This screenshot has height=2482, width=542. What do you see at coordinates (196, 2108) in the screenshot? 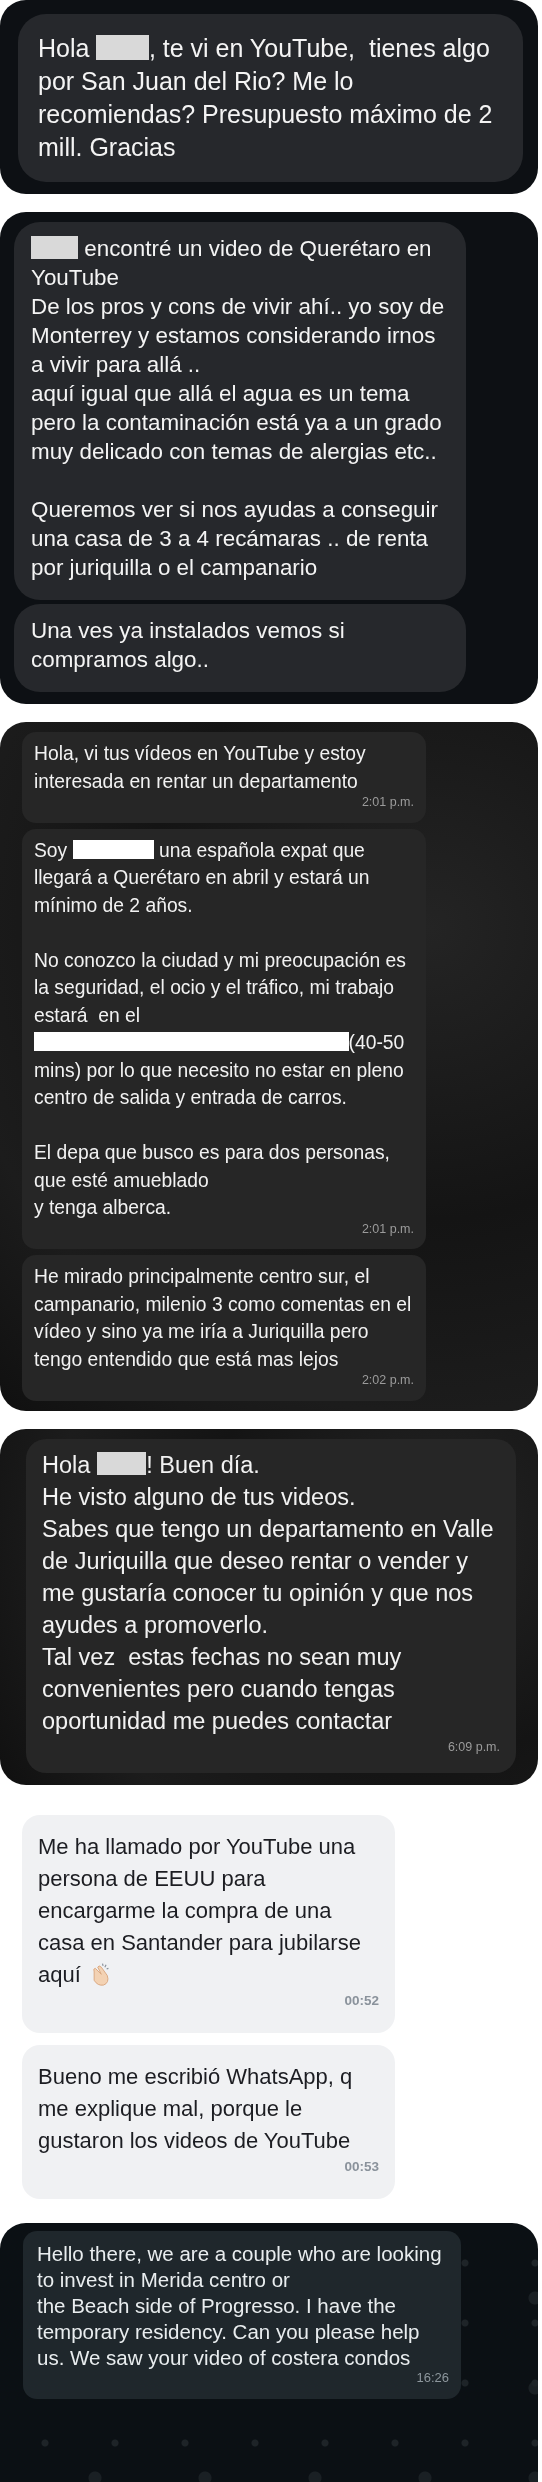
I see `message-text: Bueno me escribió WhatsApp, q me explique mal, porque le gustaron los videos de YouTube` at bounding box center [196, 2108].